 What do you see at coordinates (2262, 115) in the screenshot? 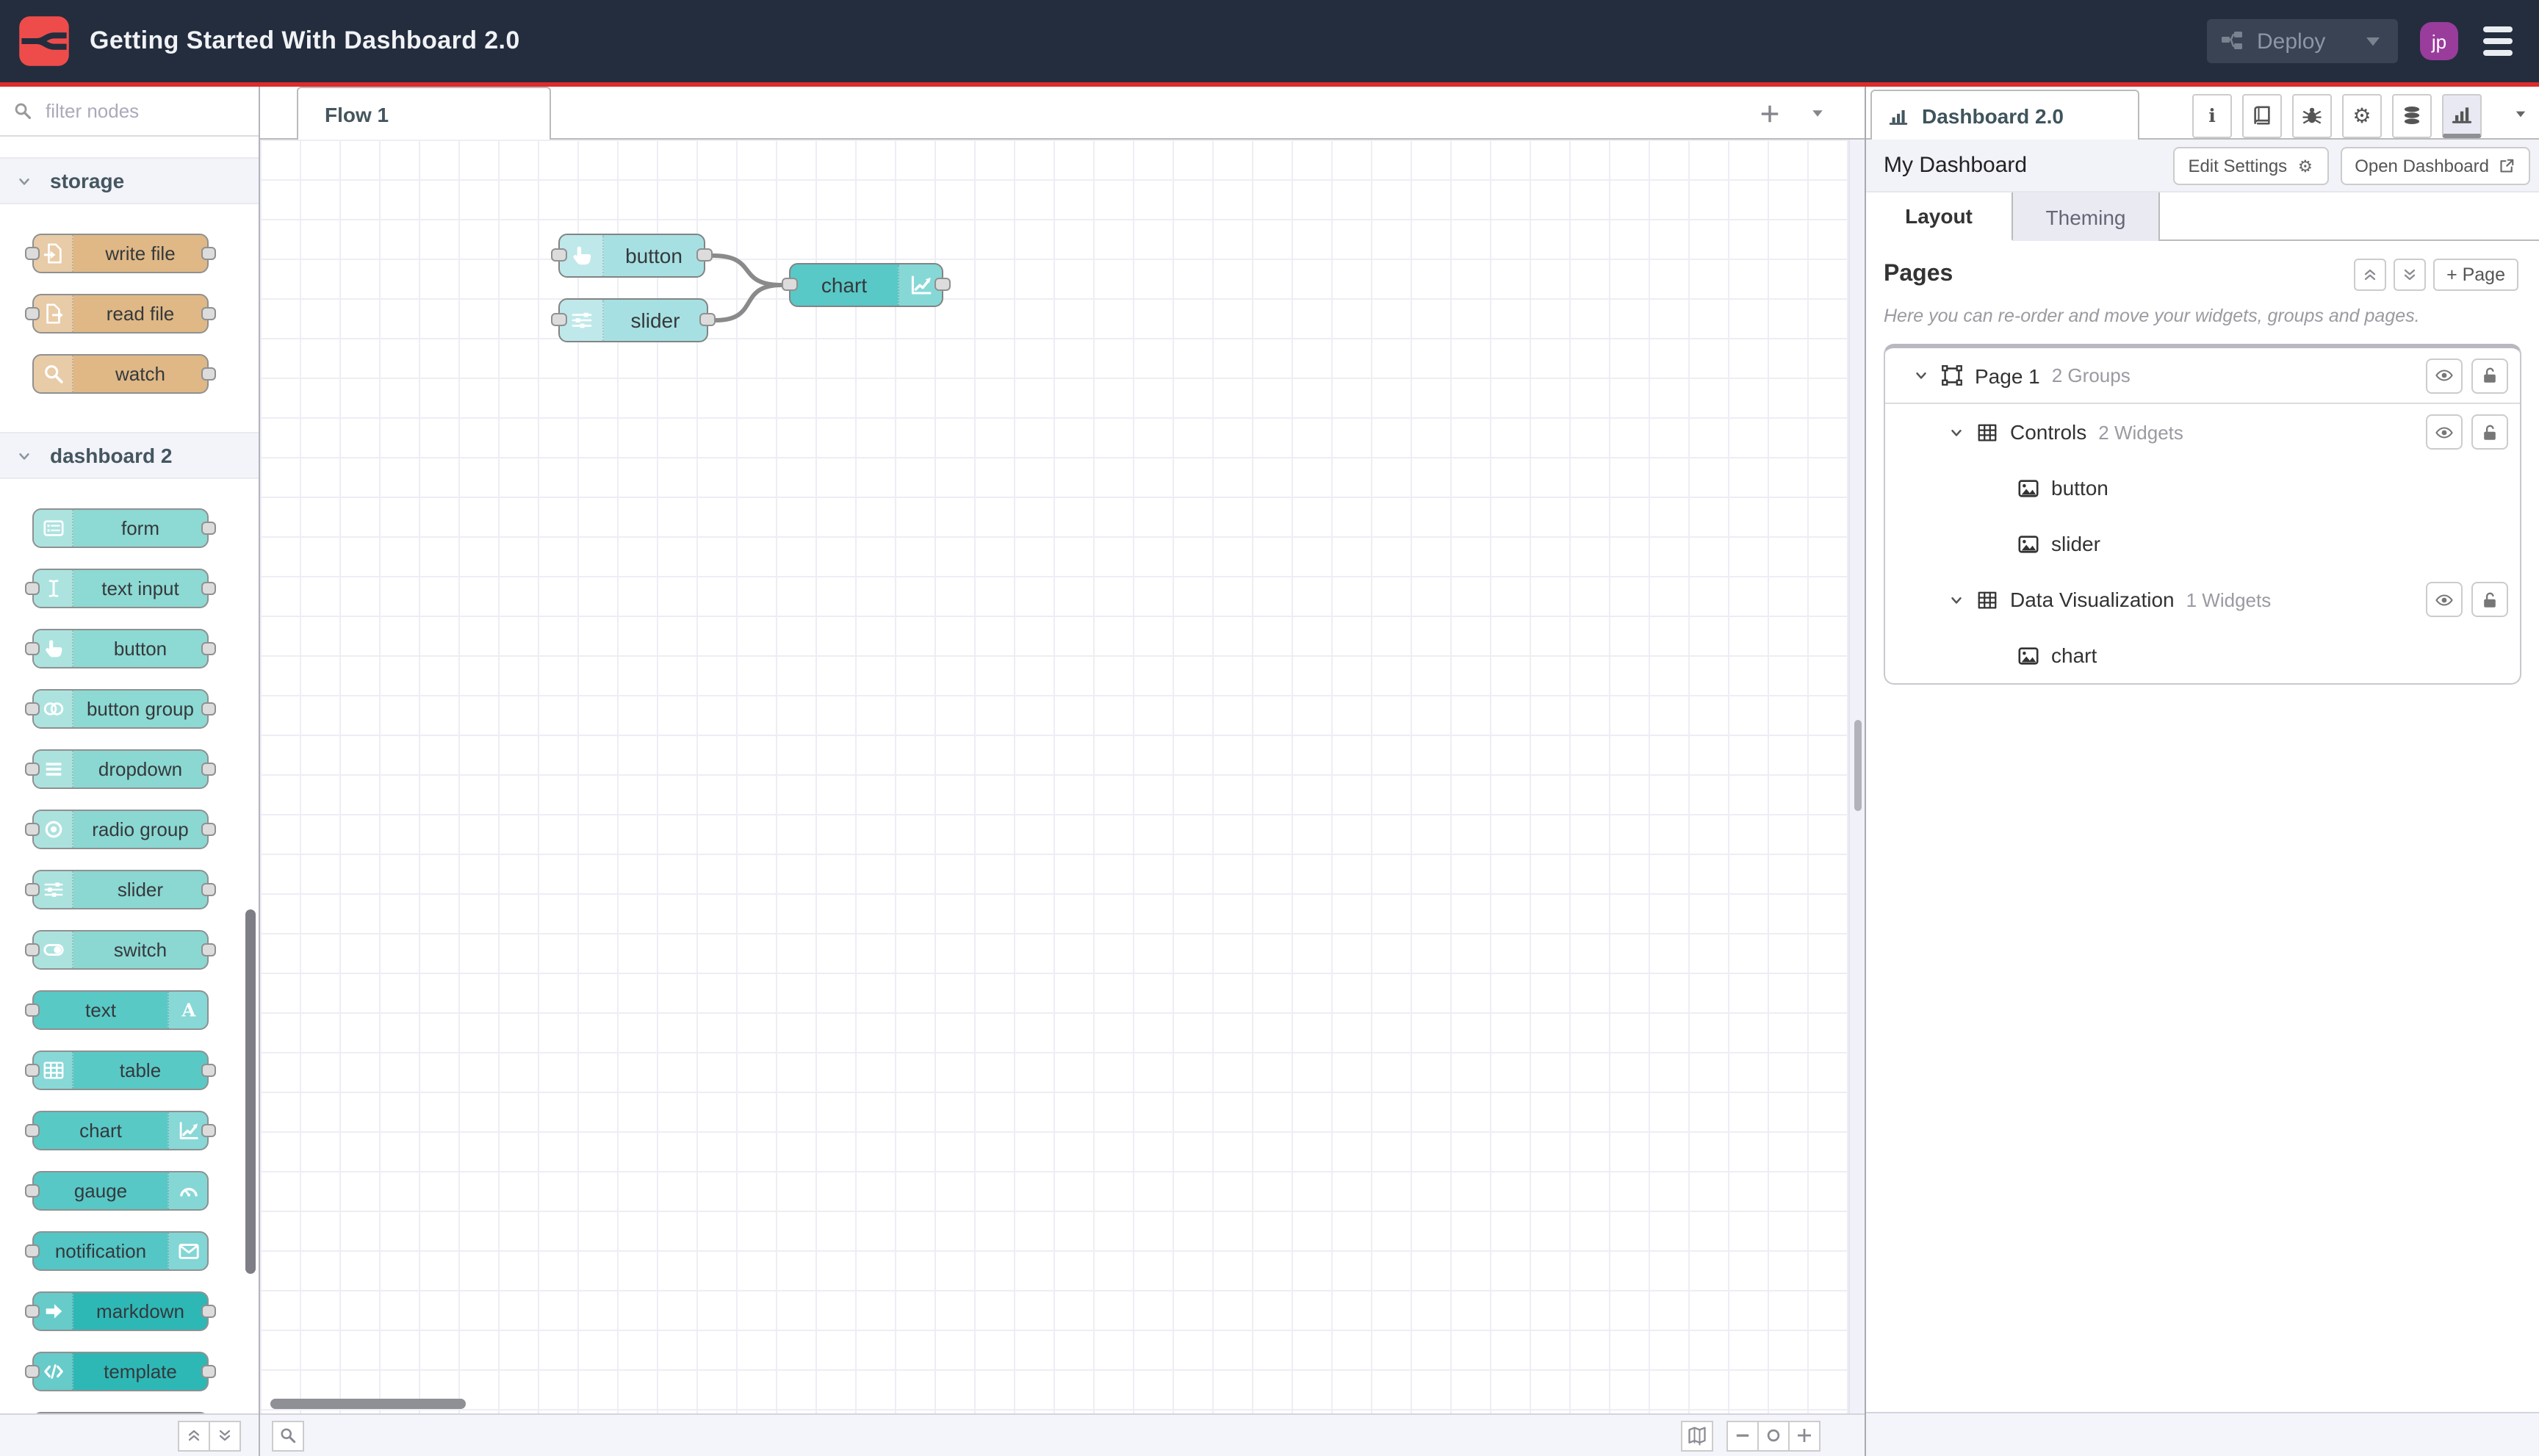
I see `sidebar-toolbar-book-button` at bounding box center [2262, 115].